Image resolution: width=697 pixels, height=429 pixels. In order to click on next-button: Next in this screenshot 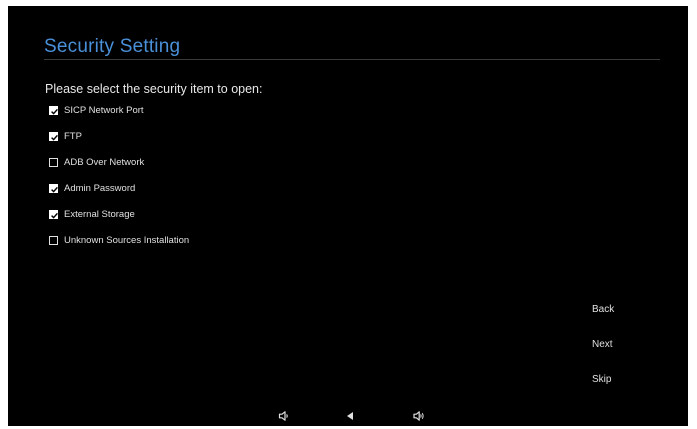, I will do `click(602, 344)`.